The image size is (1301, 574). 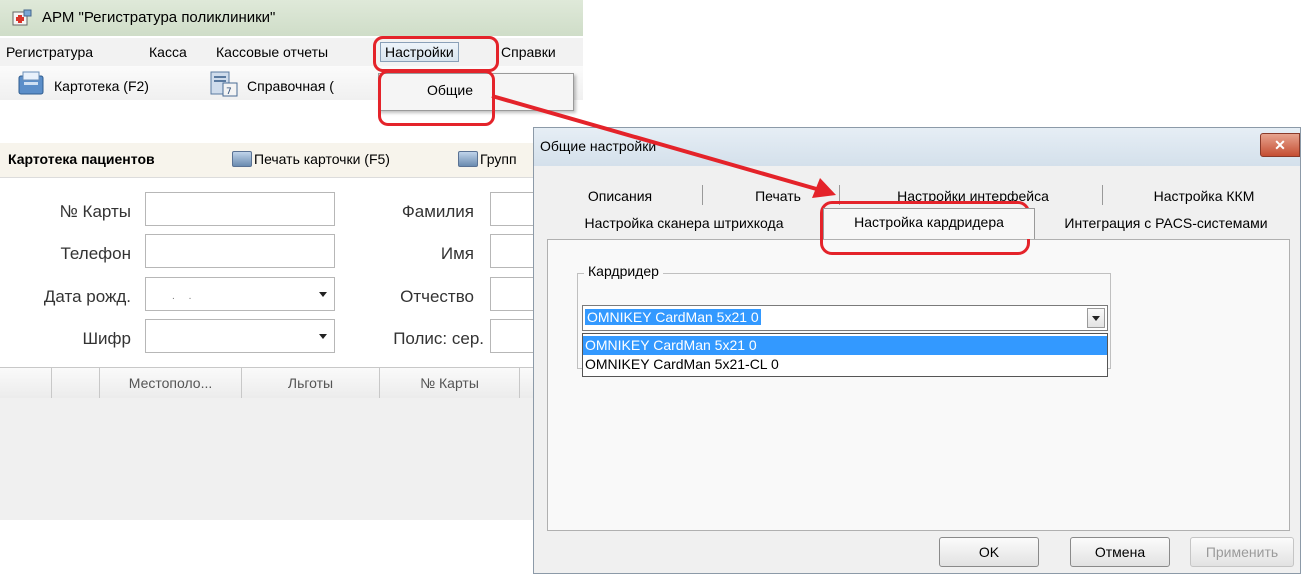 I want to click on tab-card-reader: Настройка кардридера, so click(x=929, y=223).